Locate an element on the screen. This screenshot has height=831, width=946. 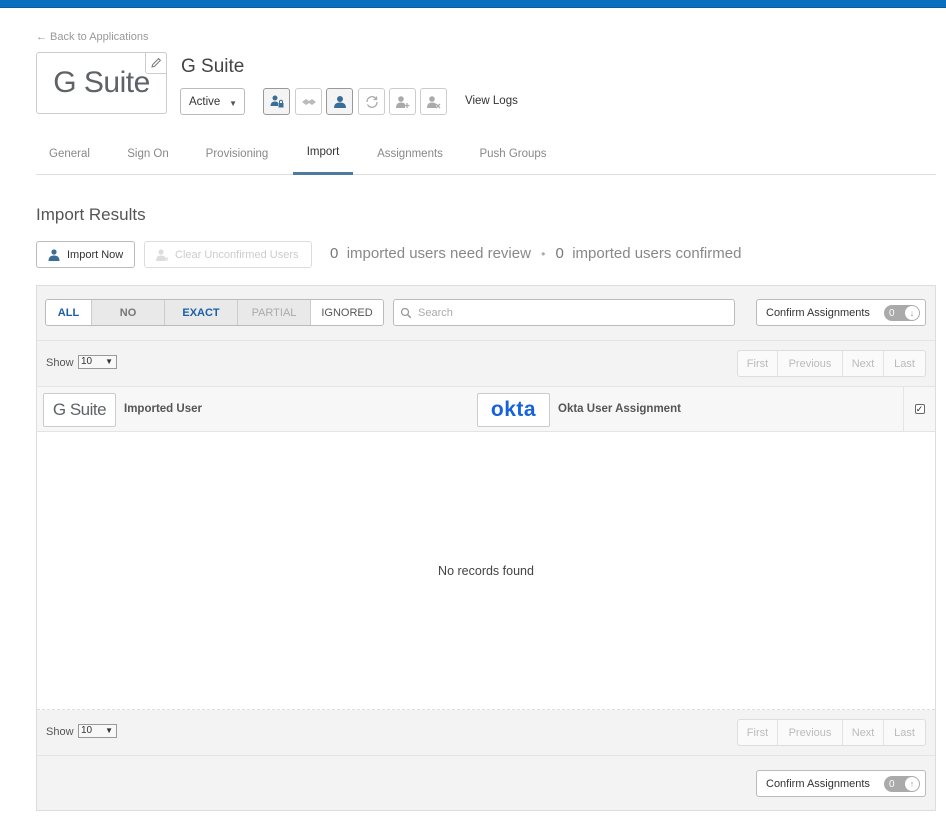
view-logs-link: View Logs is located at coordinates (491, 101).